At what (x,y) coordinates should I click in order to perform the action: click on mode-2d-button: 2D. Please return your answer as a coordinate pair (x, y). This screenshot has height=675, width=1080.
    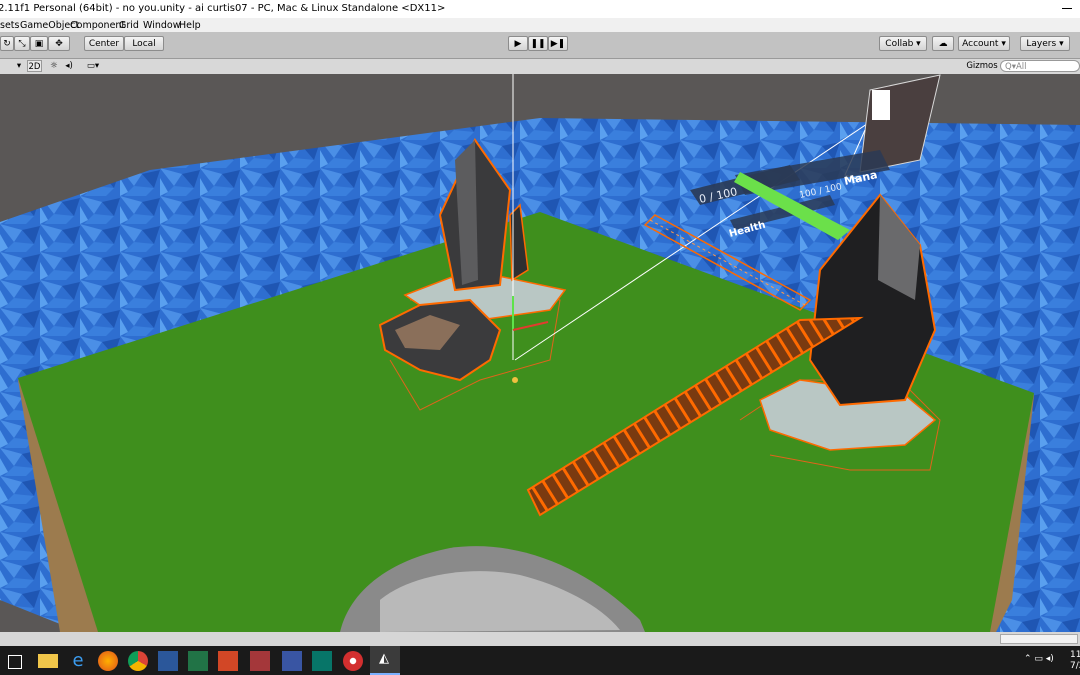
    Looking at the image, I should click on (34, 66).